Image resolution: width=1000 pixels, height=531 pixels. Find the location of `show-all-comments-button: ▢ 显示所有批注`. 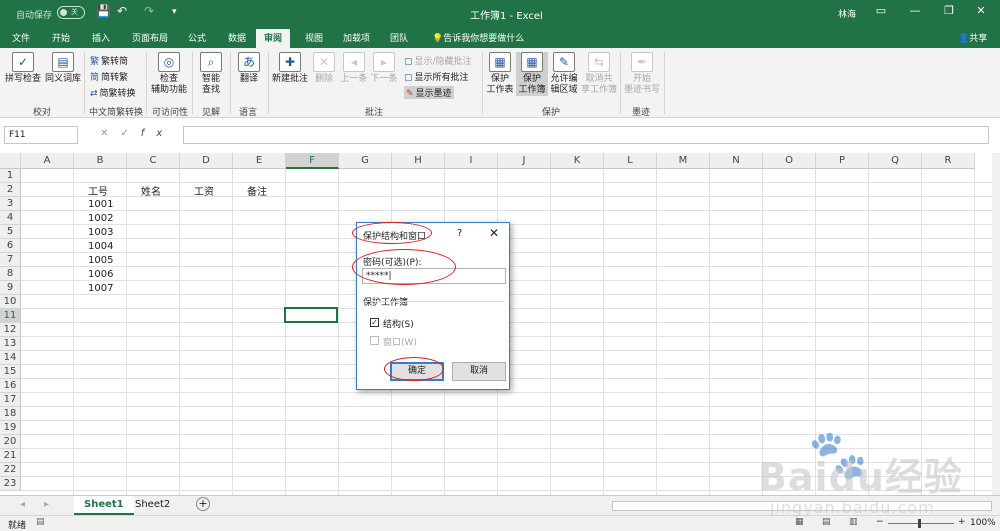

show-all-comments-button: ▢ 显示所有批注 is located at coordinates (436, 76).